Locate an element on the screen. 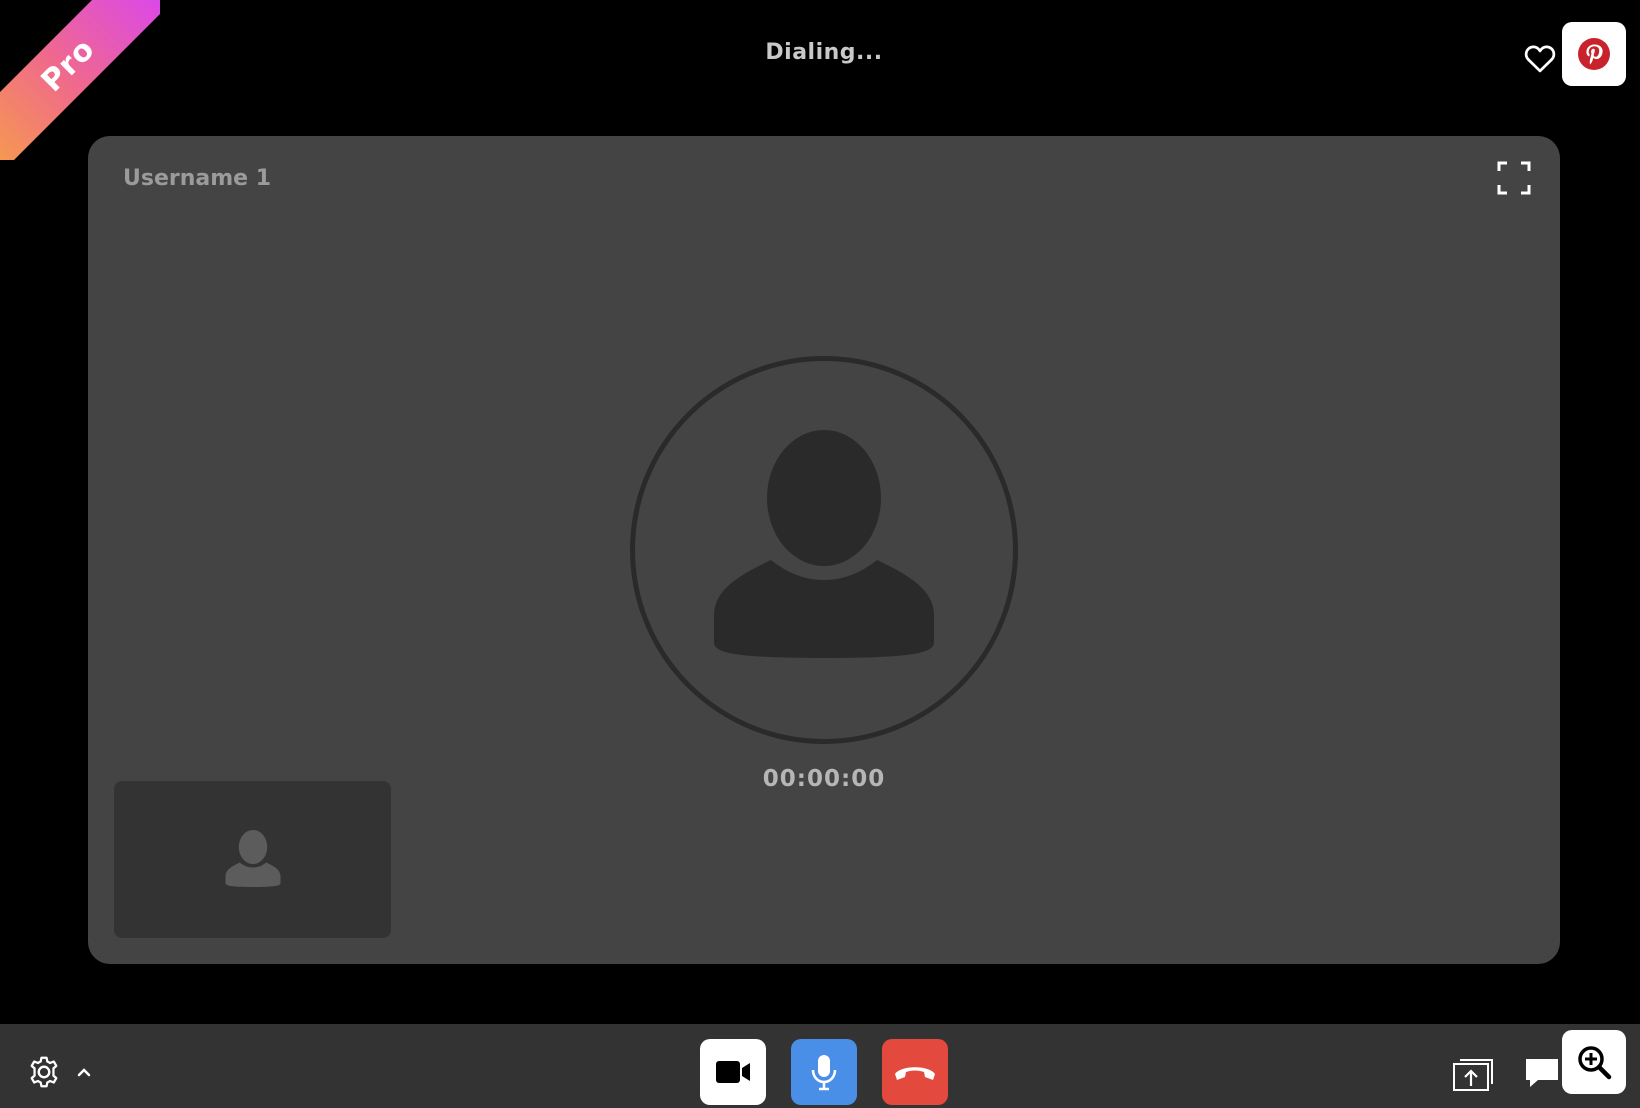  settings-button is located at coordinates (44, 1072).